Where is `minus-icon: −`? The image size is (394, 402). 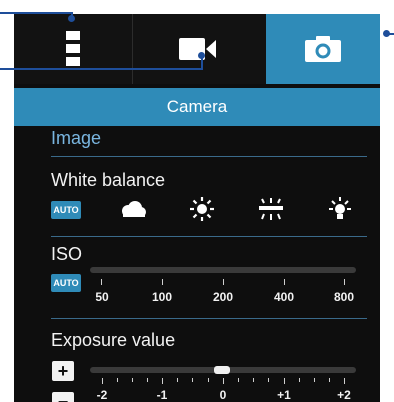
minus-icon: − is located at coordinates (63, 397).